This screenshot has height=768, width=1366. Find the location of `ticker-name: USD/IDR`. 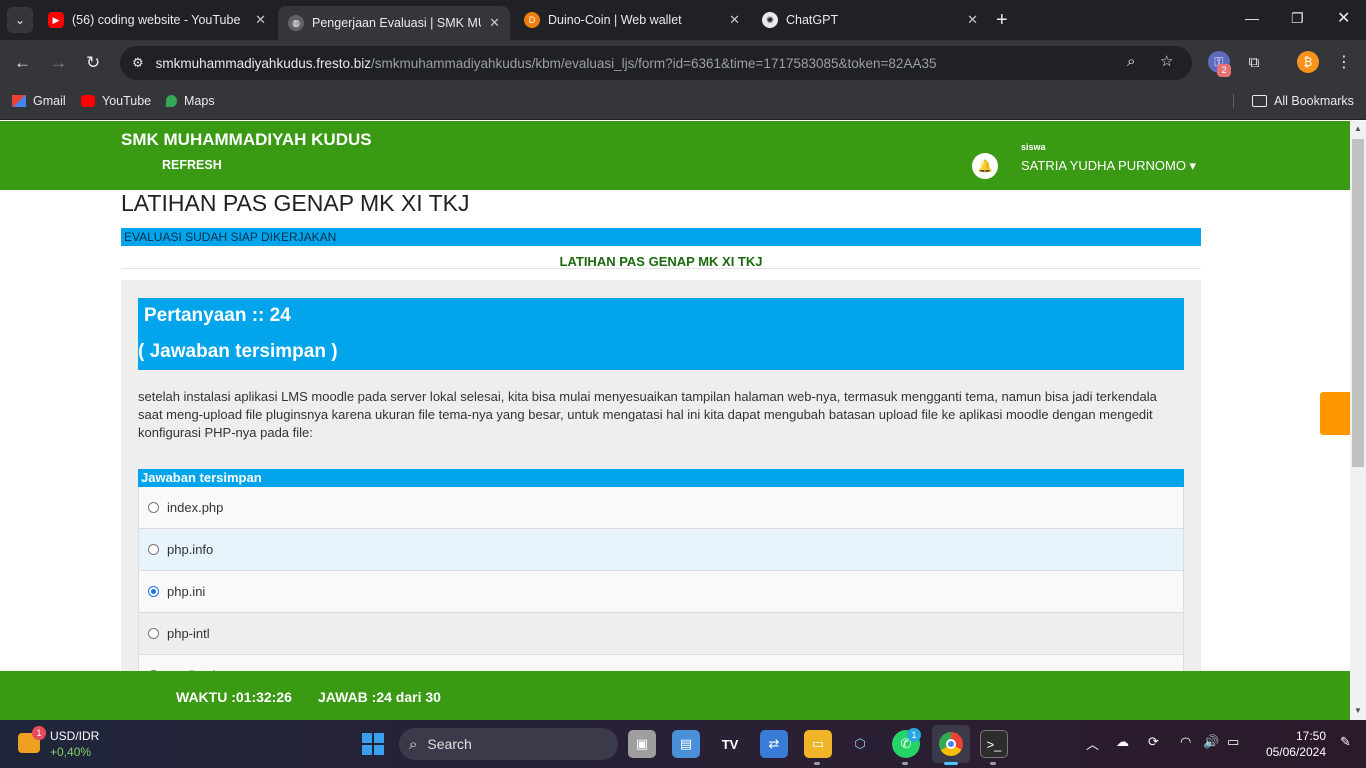

ticker-name: USD/IDR is located at coordinates (75, 736).